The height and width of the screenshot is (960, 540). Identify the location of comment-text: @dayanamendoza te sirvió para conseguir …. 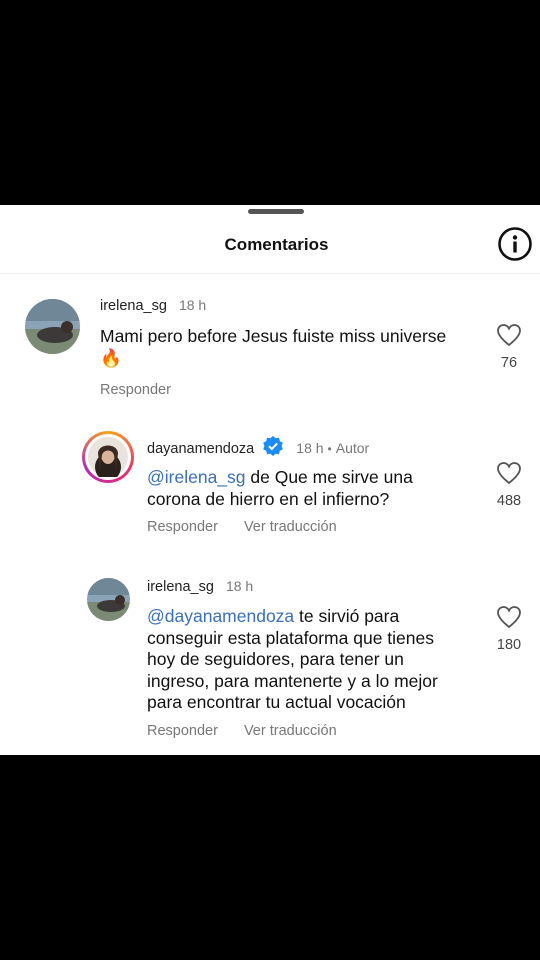
(292, 659).